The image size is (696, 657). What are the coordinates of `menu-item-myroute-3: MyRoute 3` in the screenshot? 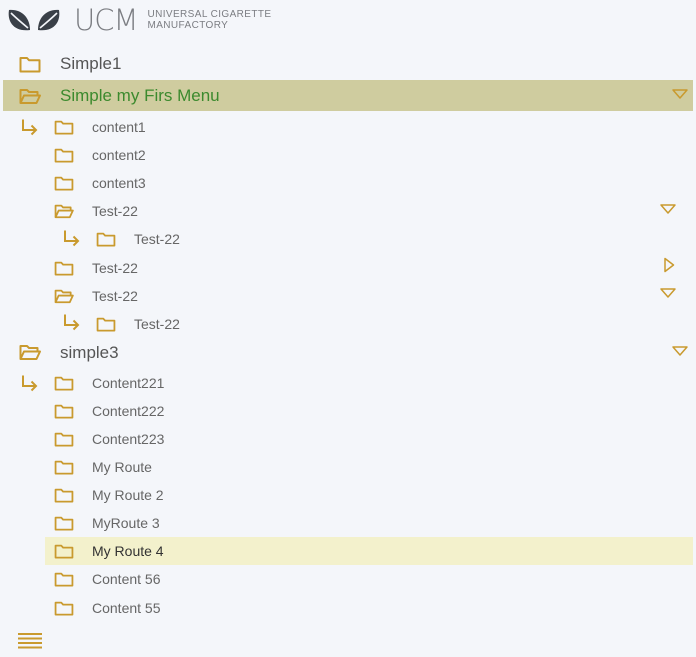 It's located at (369, 523).